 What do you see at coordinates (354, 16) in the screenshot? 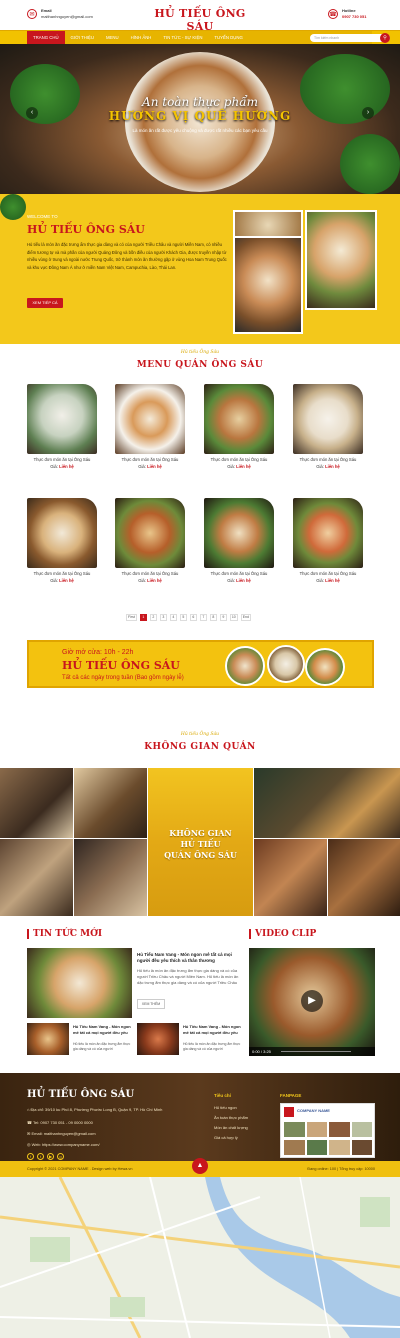
I see `hotline-value: 0907 730 051` at bounding box center [354, 16].